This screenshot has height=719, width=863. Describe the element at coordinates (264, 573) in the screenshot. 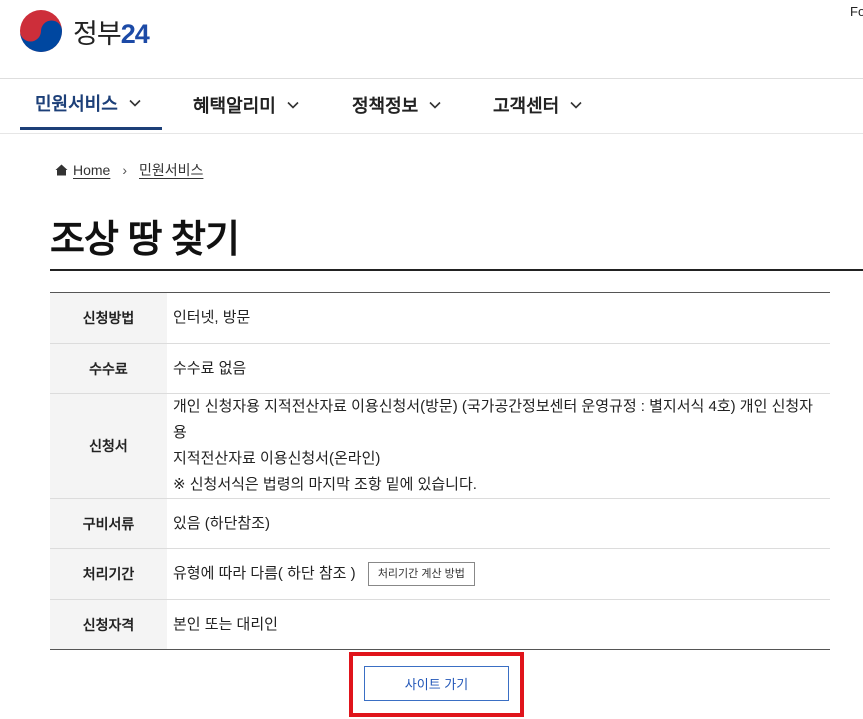

I see `processing-period-text: 유형에 따라 다름( 하단 참조 )` at that location.